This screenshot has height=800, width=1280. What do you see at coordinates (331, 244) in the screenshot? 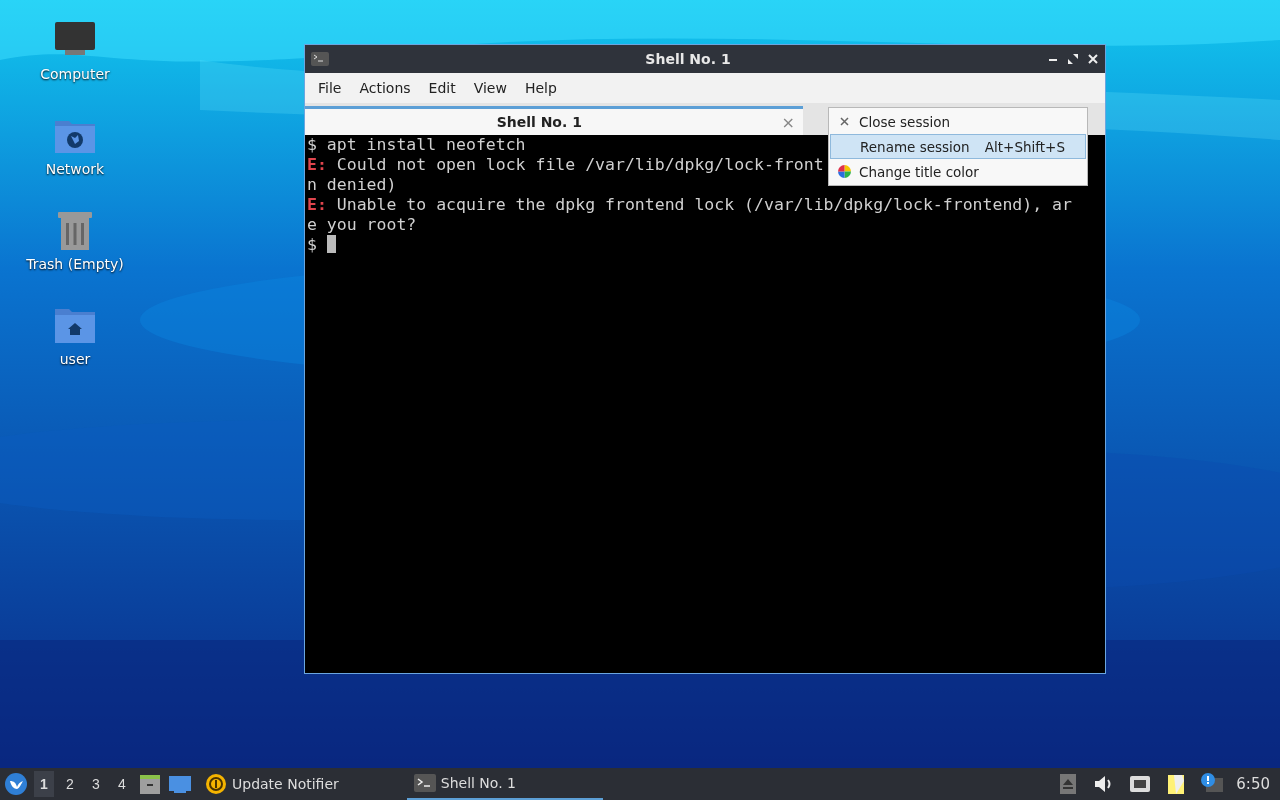
I see `text-cursor` at bounding box center [331, 244].